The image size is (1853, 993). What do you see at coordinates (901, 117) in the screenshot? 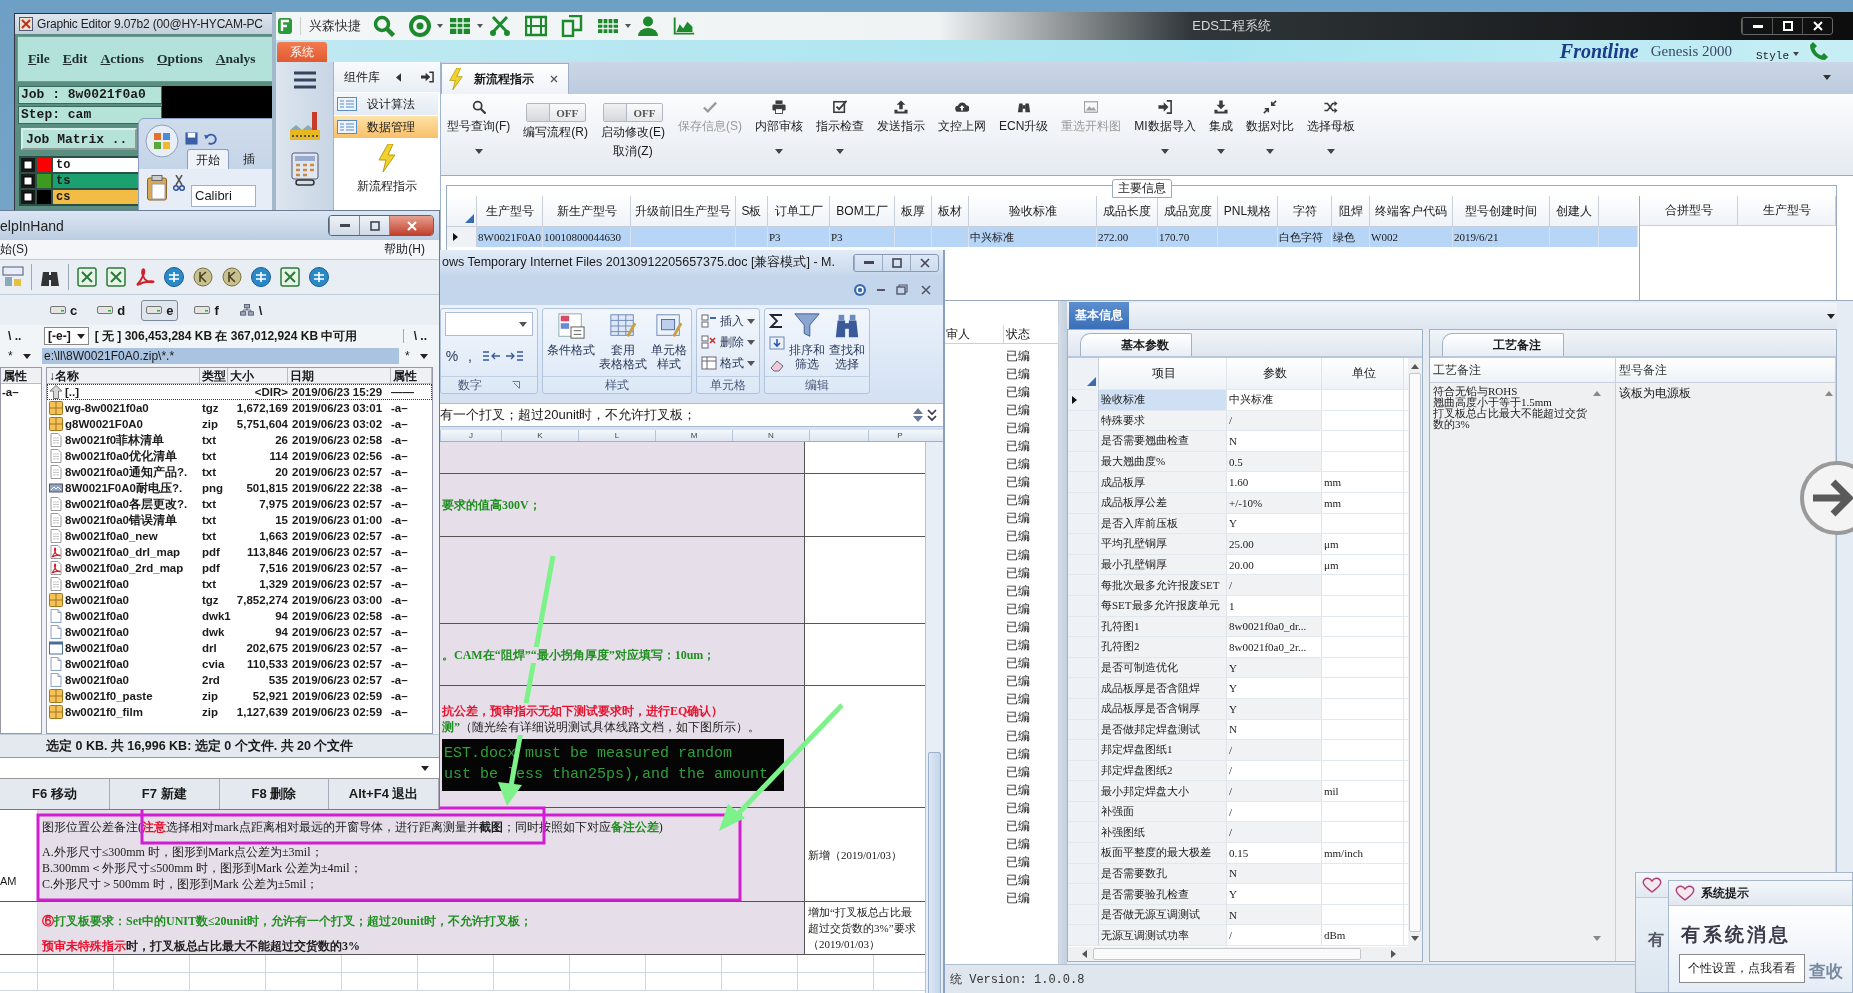
I see `toolbar-button: 发送指示` at bounding box center [901, 117].